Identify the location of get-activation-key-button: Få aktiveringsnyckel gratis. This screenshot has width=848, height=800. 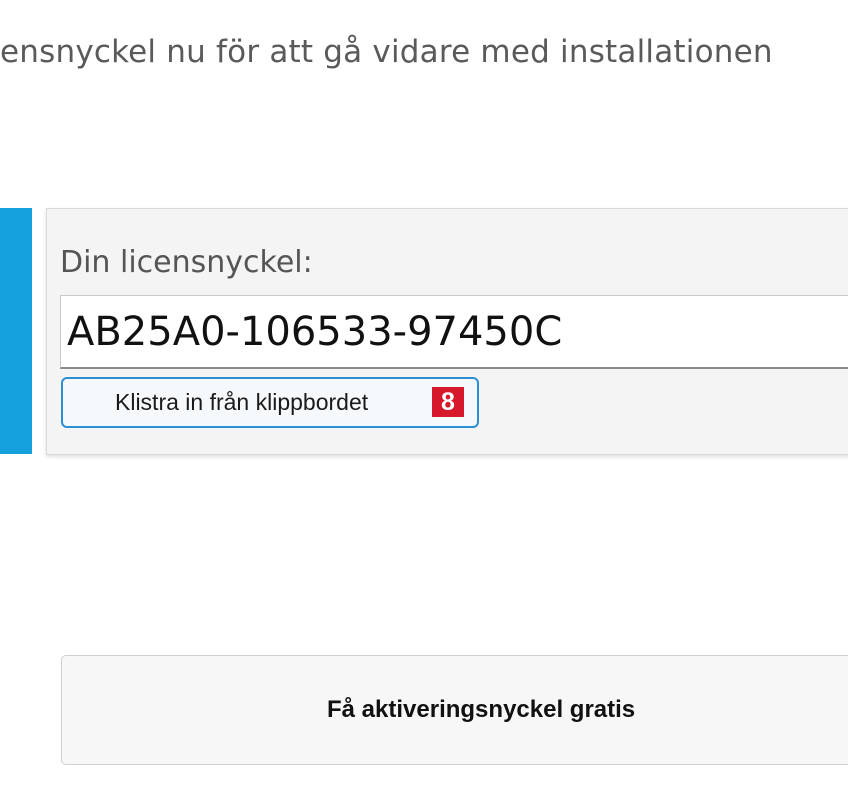
(454, 710).